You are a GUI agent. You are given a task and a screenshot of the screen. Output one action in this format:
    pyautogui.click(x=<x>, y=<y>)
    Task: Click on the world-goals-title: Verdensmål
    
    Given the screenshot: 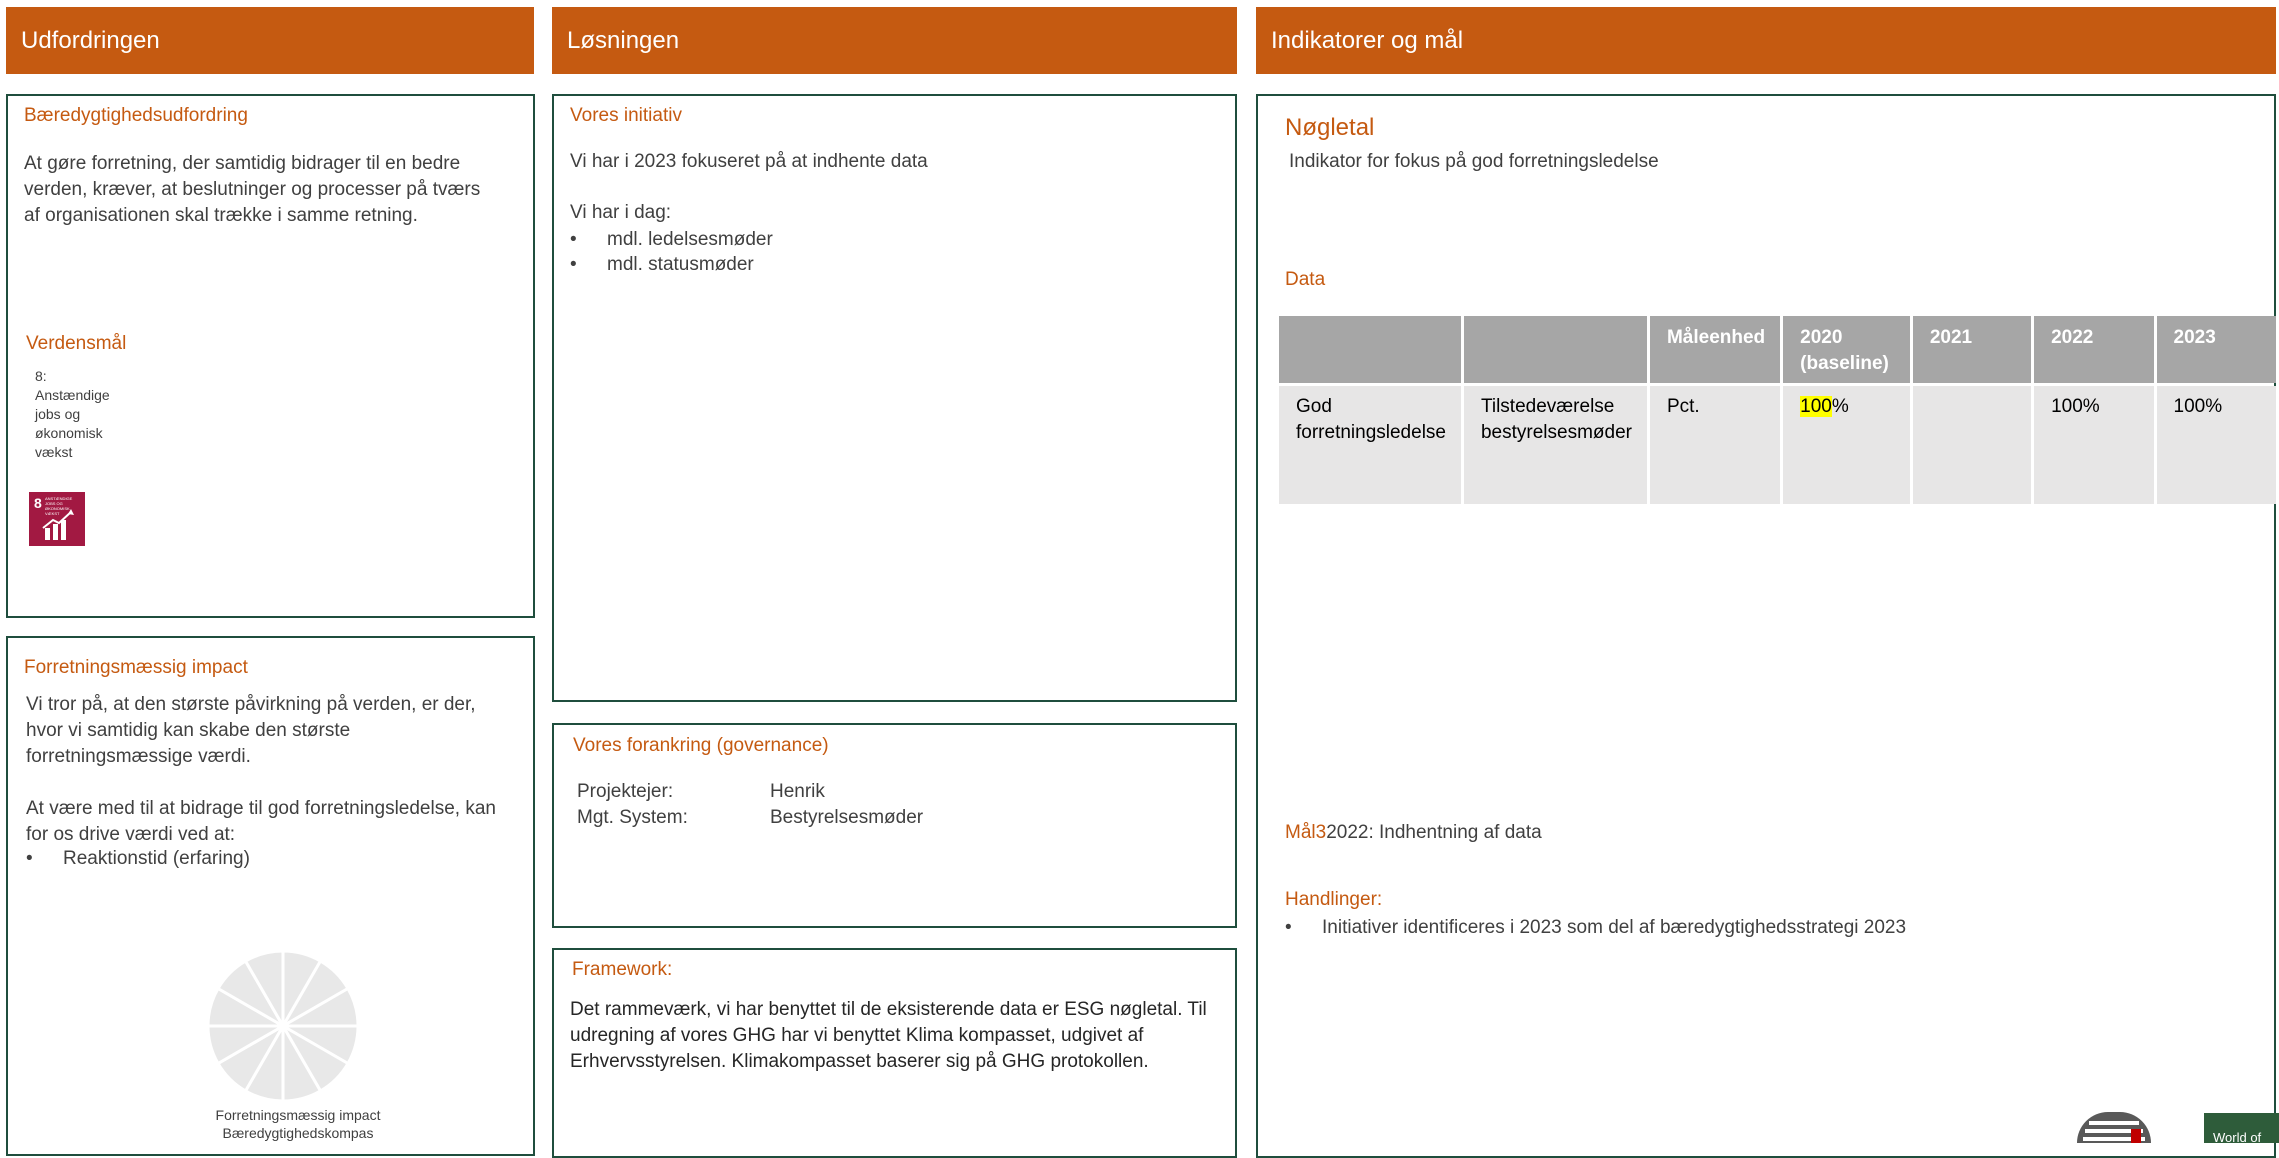 What is the action you would take?
    pyautogui.click(x=76, y=343)
    